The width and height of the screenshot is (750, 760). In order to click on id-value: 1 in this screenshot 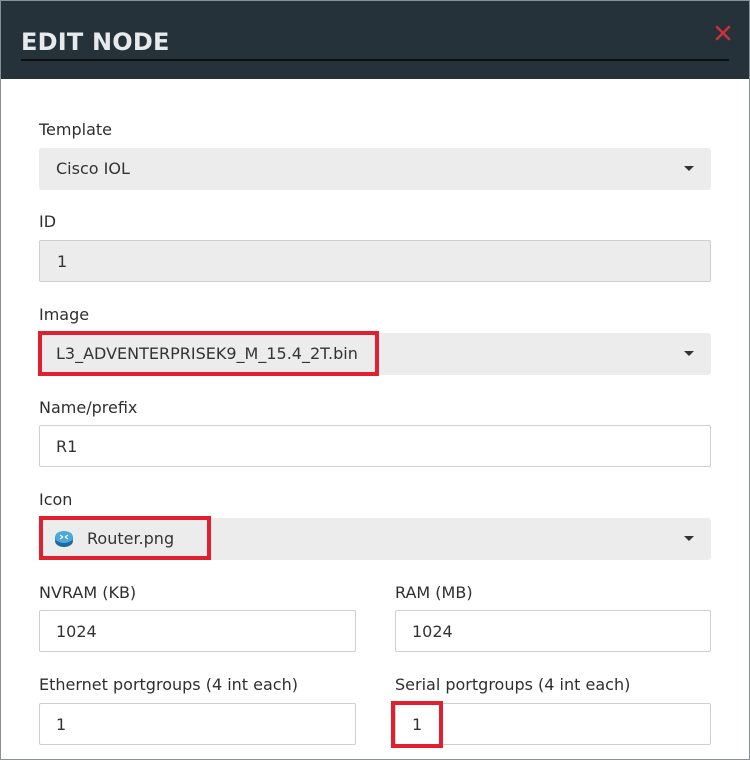, I will do `click(62, 261)`.